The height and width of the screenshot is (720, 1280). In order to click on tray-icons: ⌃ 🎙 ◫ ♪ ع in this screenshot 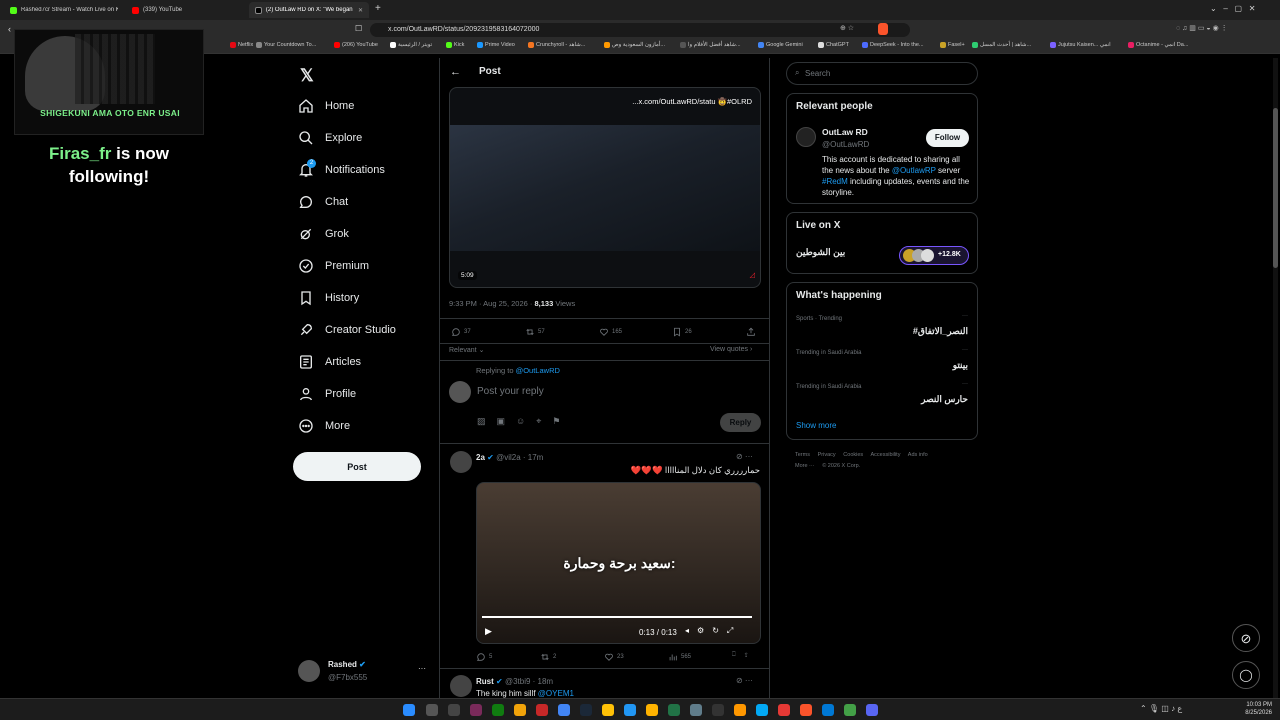, I will do `click(1161, 708)`.